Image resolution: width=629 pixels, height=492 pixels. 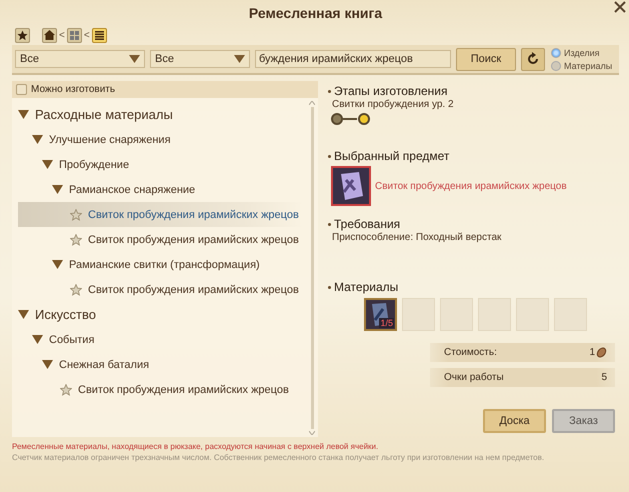 What do you see at coordinates (71, 340) in the screenshot?
I see `category-label: События` at bounding box center [71, 340].